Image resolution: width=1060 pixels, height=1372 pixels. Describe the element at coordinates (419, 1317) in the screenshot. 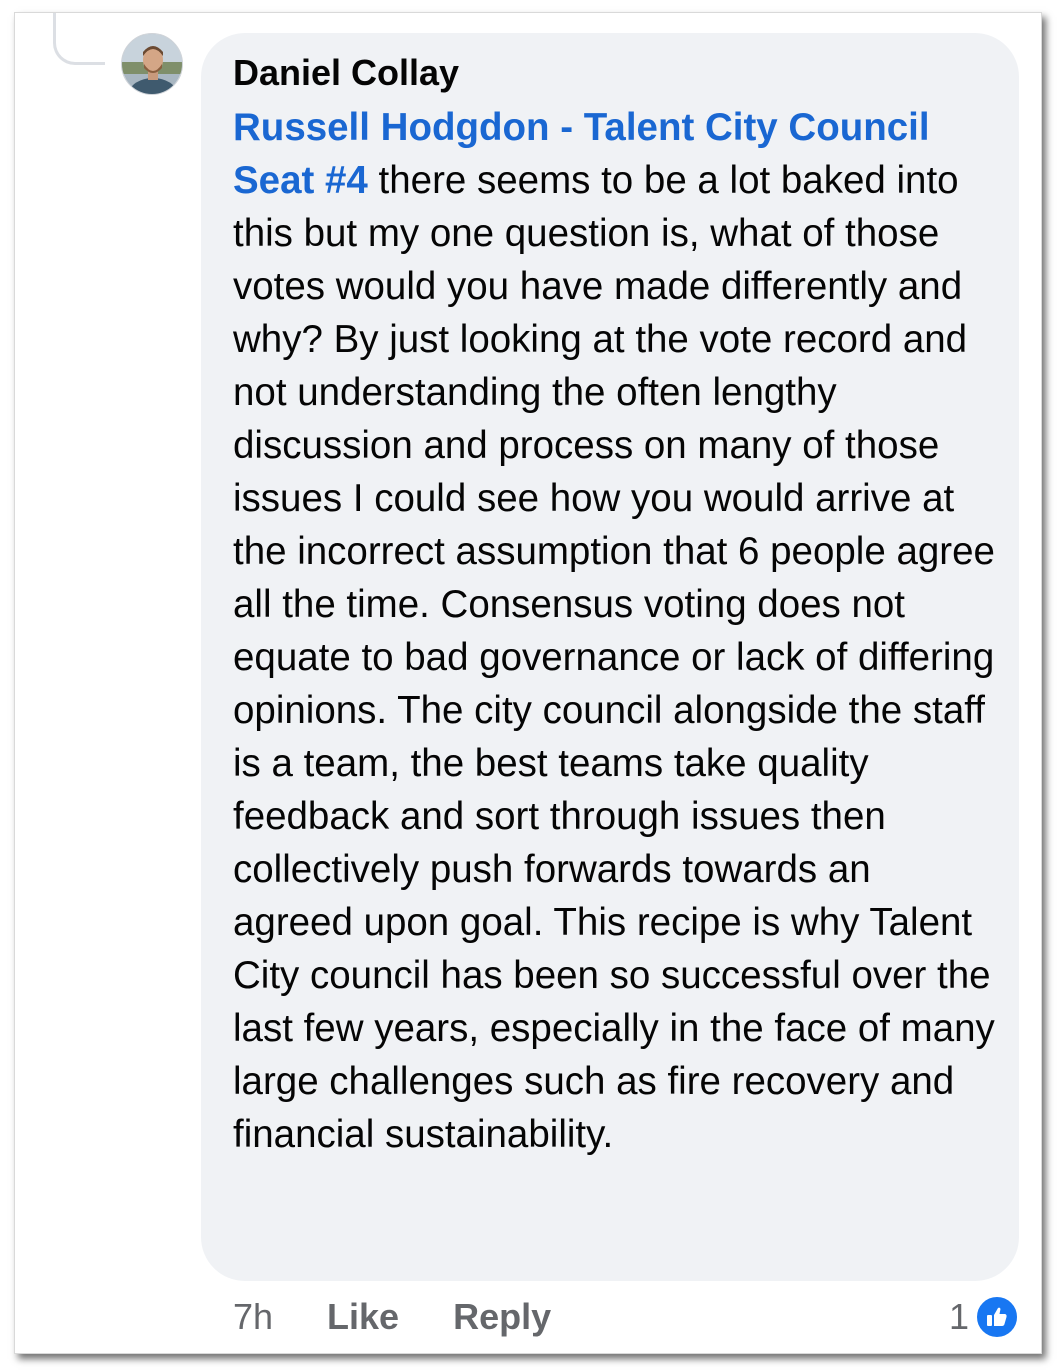

I see `comment-actions: 7h Like Reply` at that location.